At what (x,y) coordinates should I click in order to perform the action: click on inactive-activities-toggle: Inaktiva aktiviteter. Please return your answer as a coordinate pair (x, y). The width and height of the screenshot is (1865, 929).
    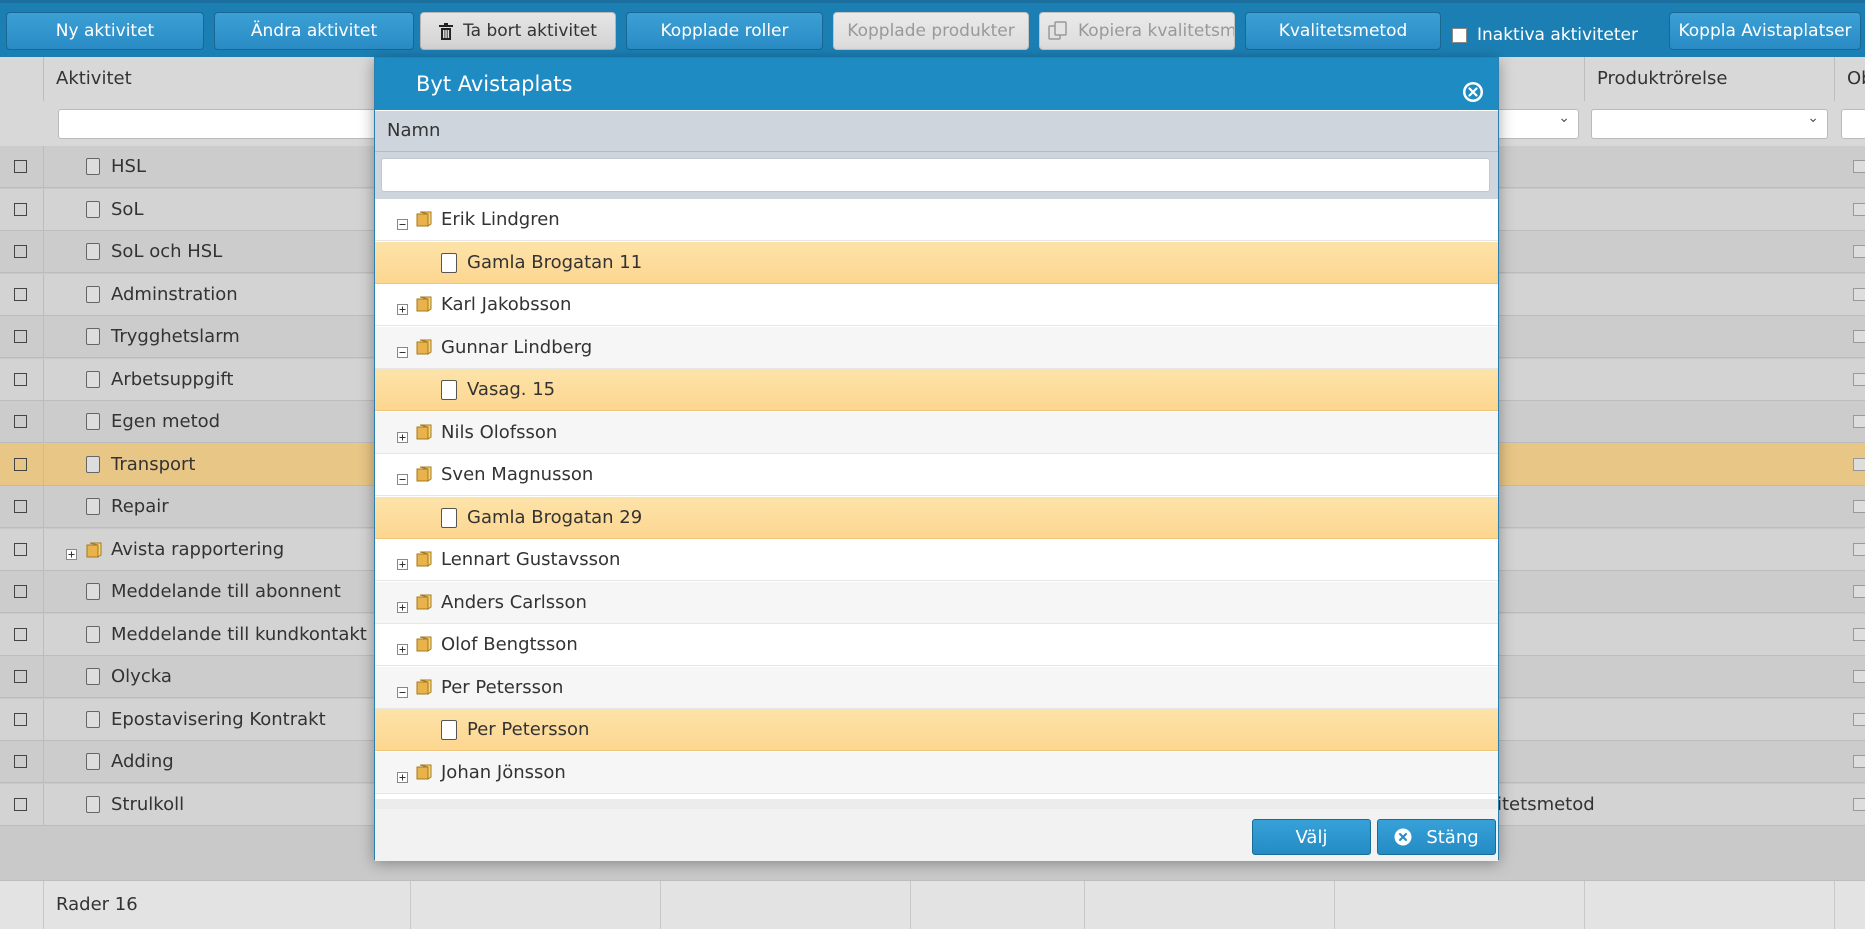
    Looking at the image, I should click on (1545, 35).